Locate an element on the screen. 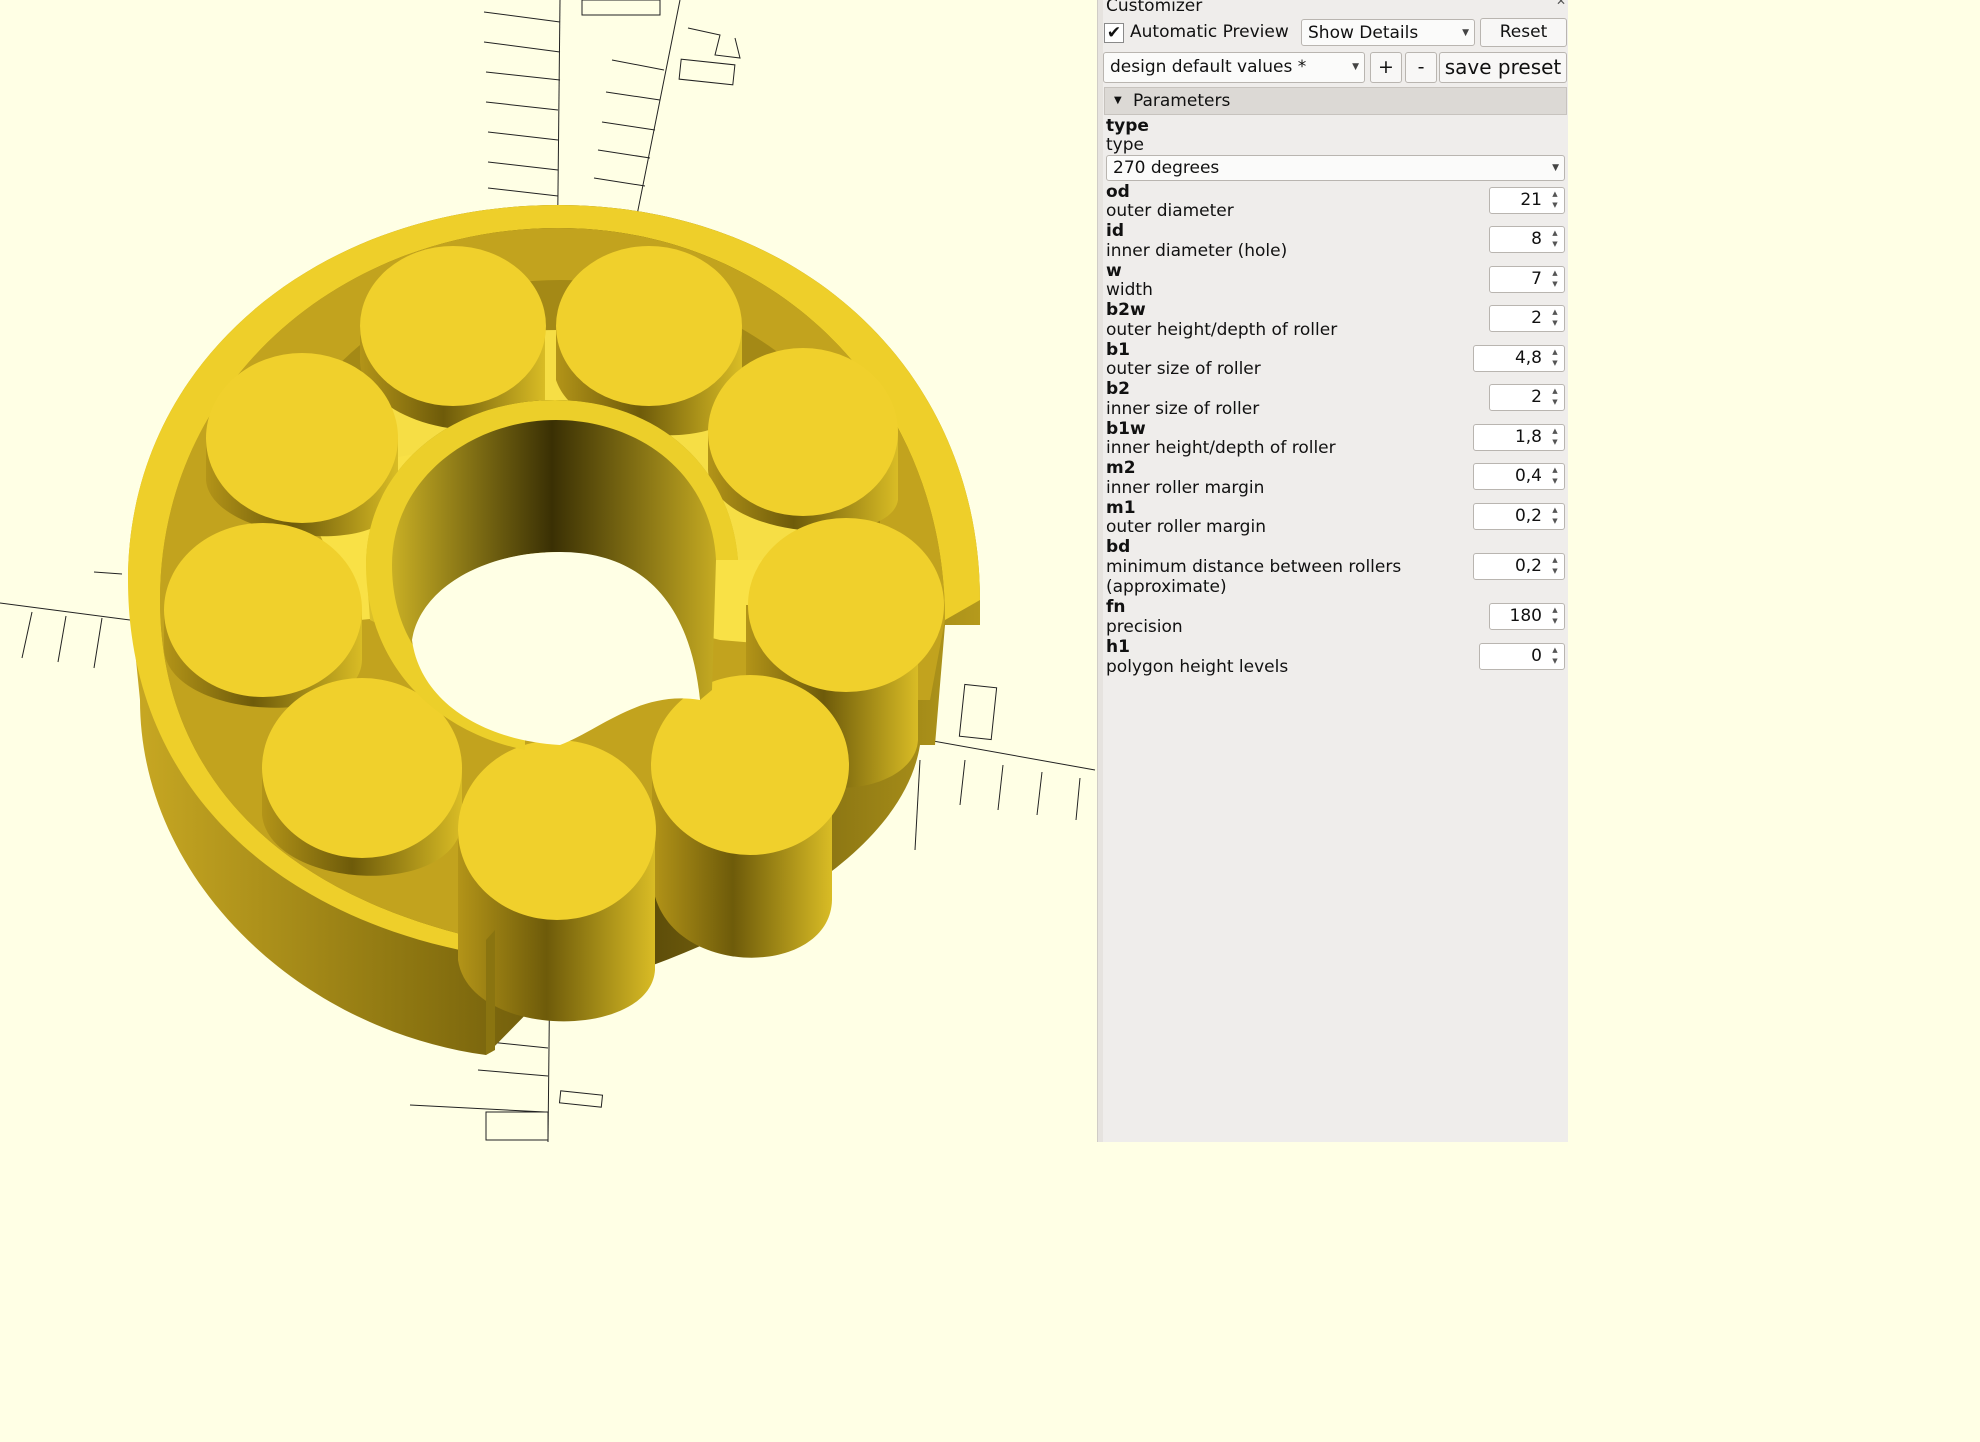  reset-button: Reset is located at coordinates (1523, 32).